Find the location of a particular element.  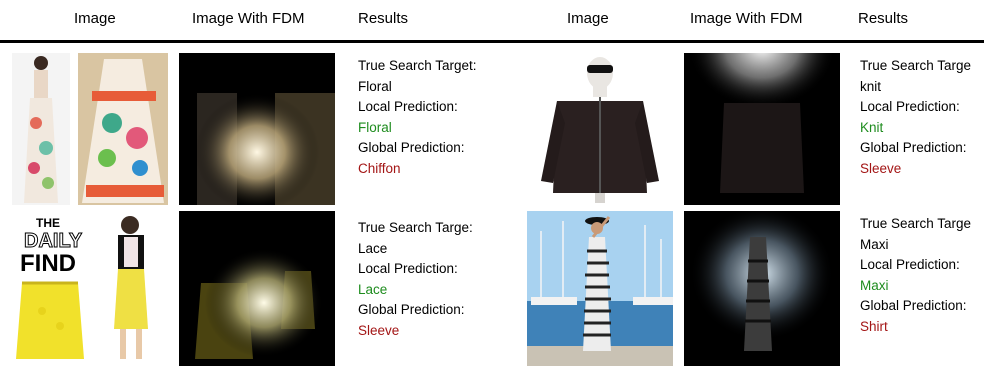

maxi-dress-image is located at coordinates (600, 288).